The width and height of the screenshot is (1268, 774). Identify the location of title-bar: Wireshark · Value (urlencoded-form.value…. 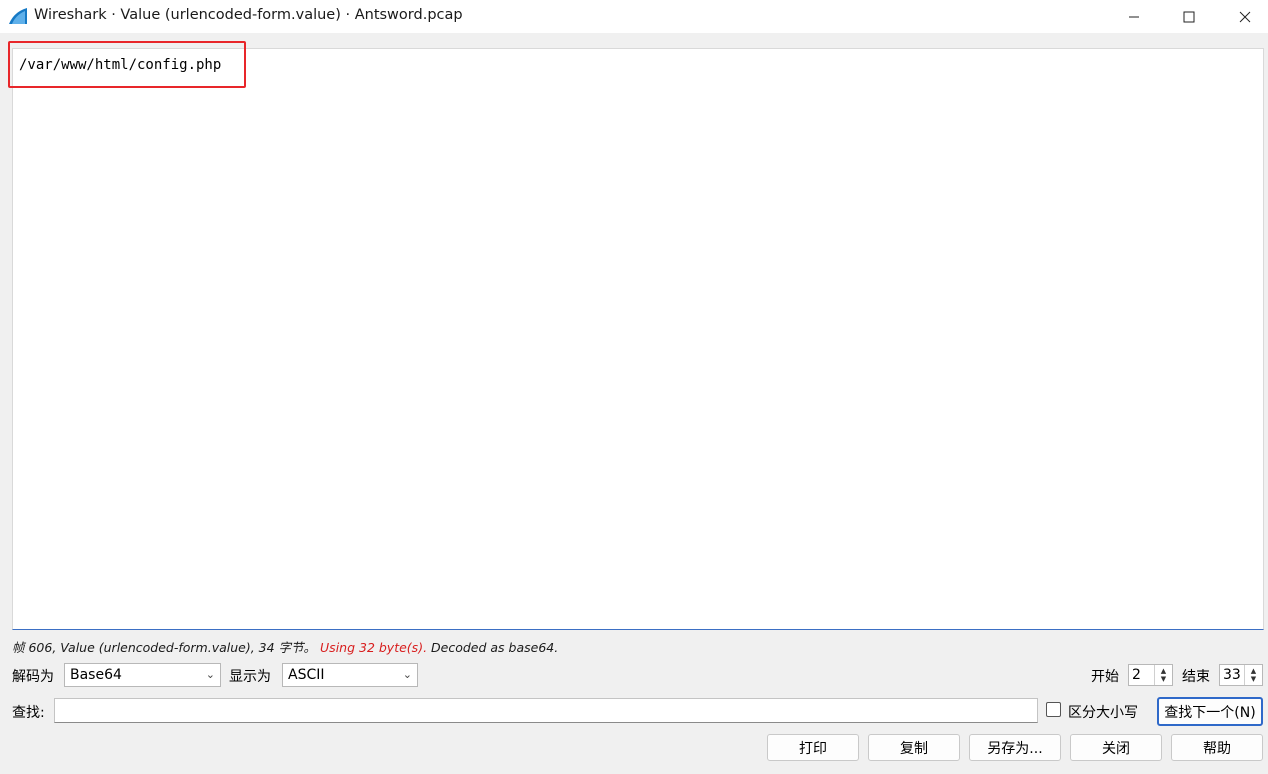
(634, 16).